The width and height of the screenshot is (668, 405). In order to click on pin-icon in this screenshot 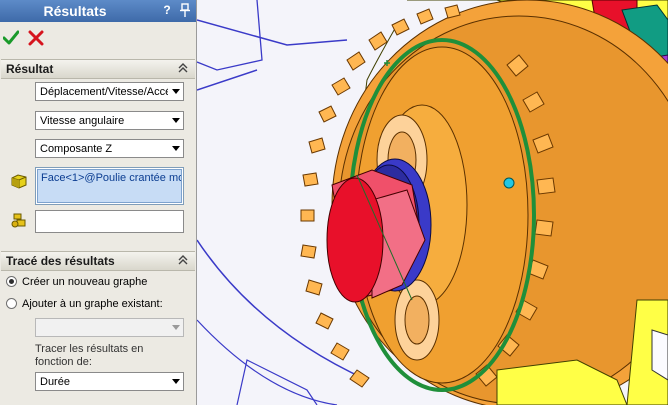, I will do `click(185, 10)`.